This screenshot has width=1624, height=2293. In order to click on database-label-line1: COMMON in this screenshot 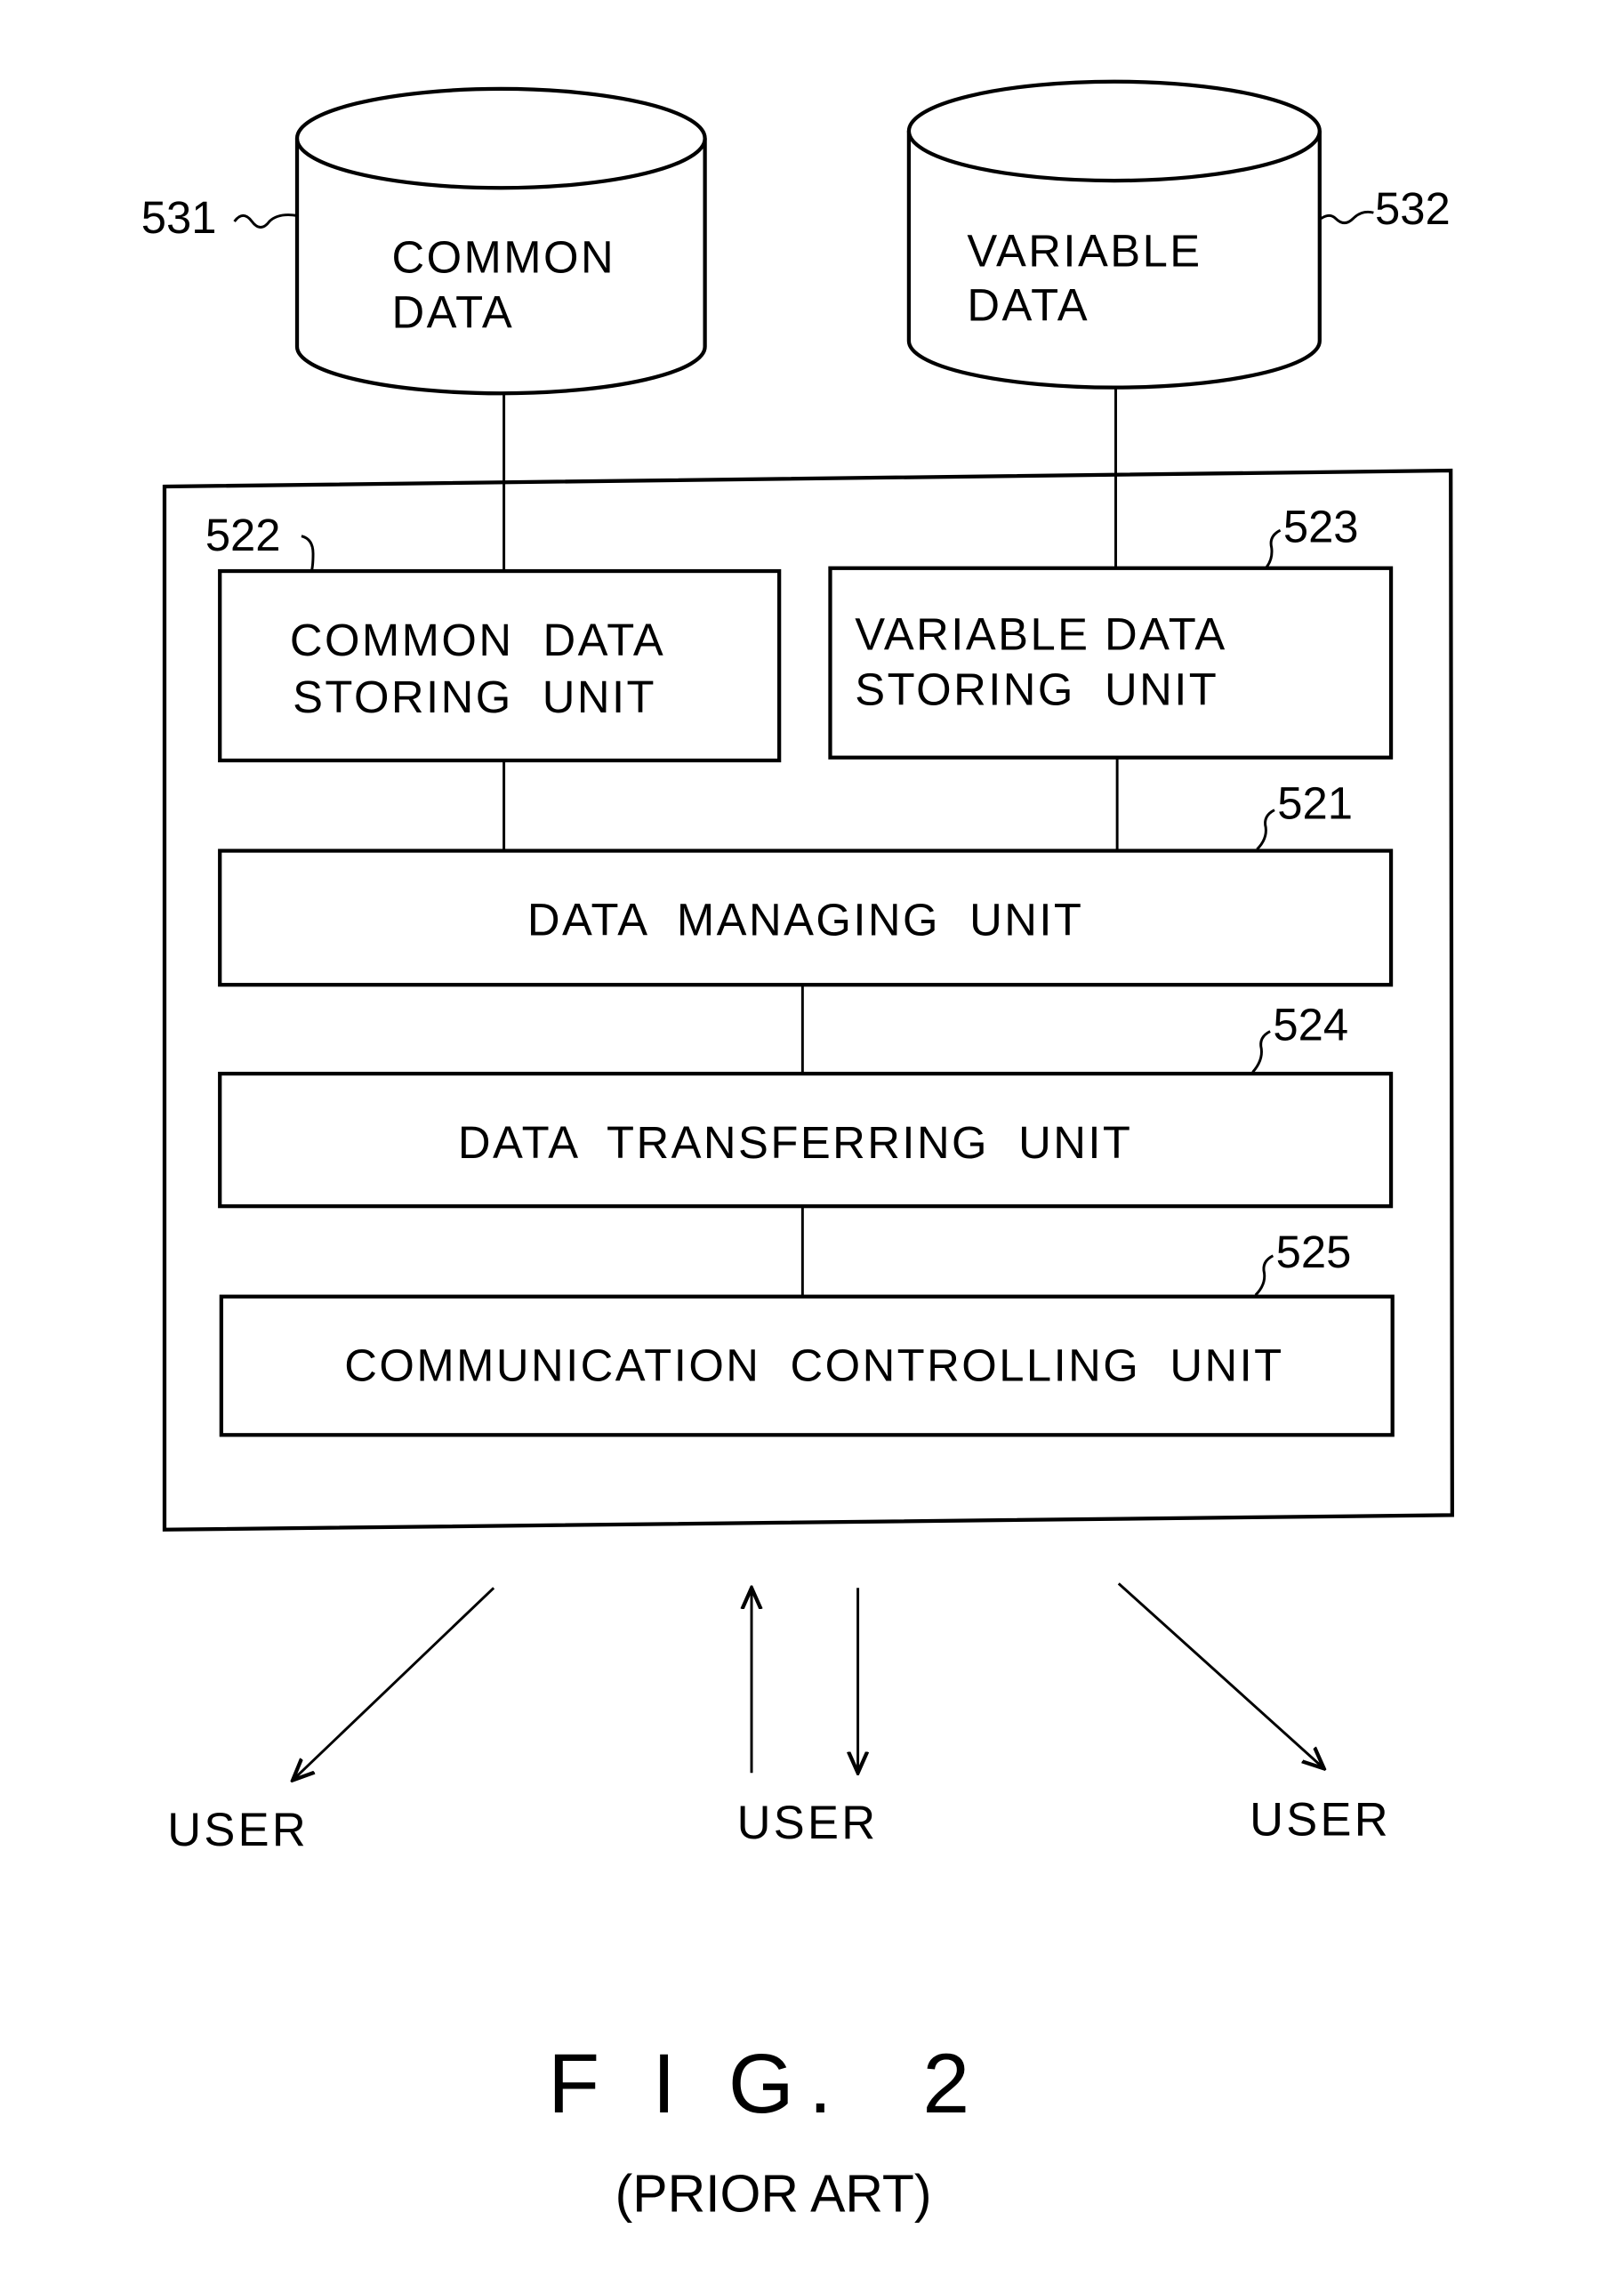, I will do `click(503, 257)`.